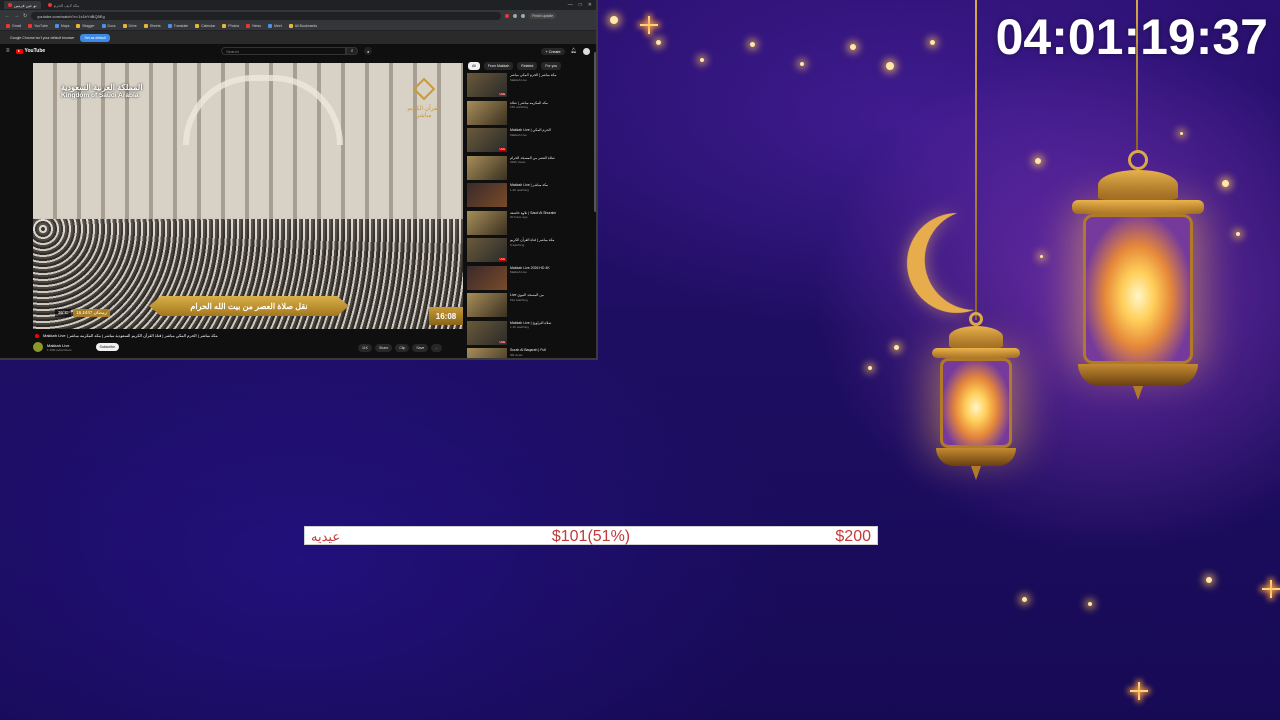 This screenshot has width=1280, height=720. I want to click on chip-from-channel: From Makkah, so click(498, 66).